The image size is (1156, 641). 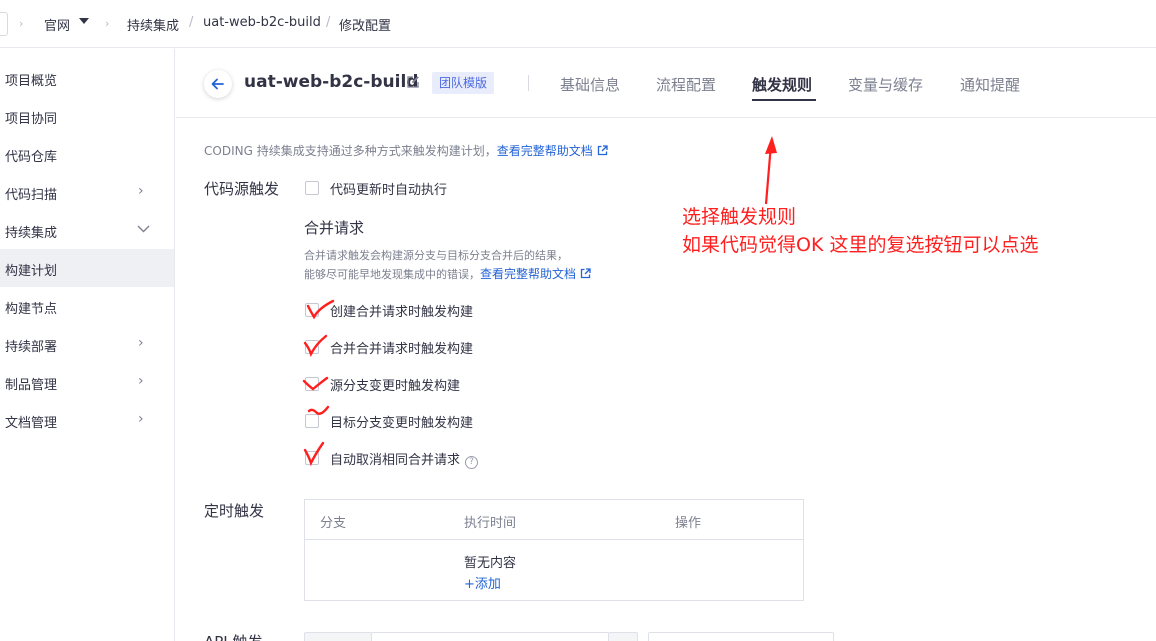 I want to click on timer-trigger-label: 定时触发, so click(x=234, y=511).